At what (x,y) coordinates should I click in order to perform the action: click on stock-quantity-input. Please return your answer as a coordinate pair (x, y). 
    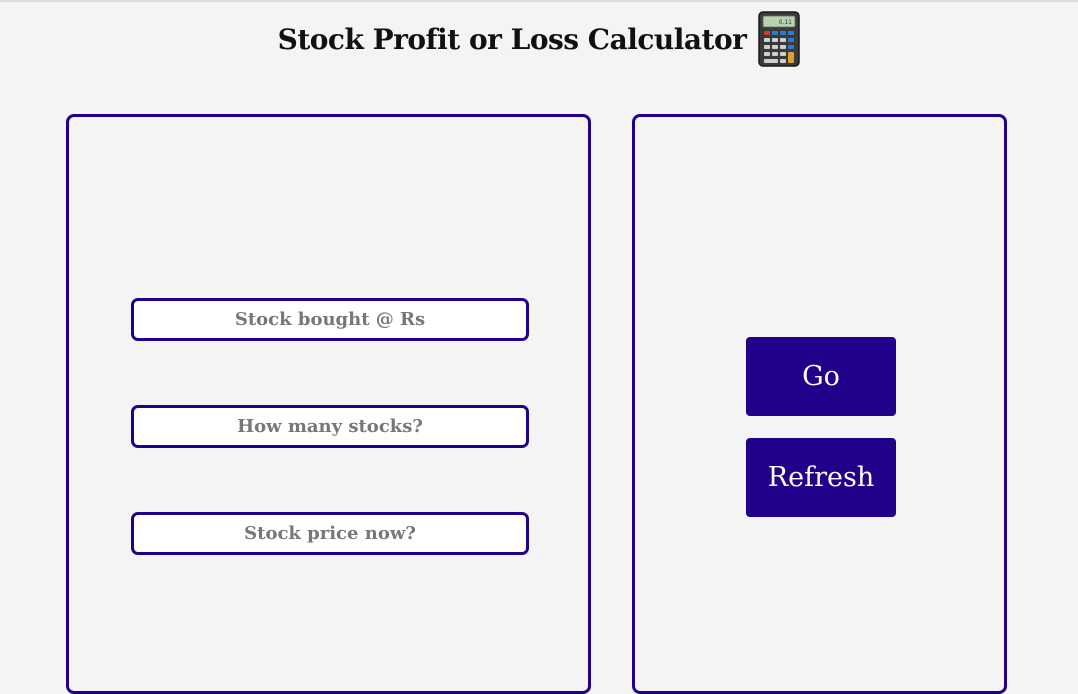
    Looking at the image, I should click on (330, 426).